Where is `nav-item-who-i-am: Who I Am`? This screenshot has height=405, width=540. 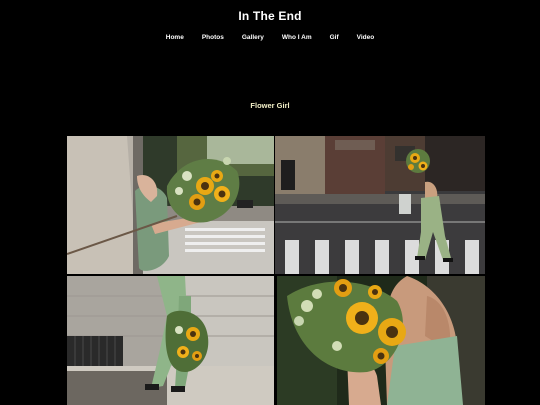 nav-item-who-i-am: Who I Am is located at coordinates (297, 37).